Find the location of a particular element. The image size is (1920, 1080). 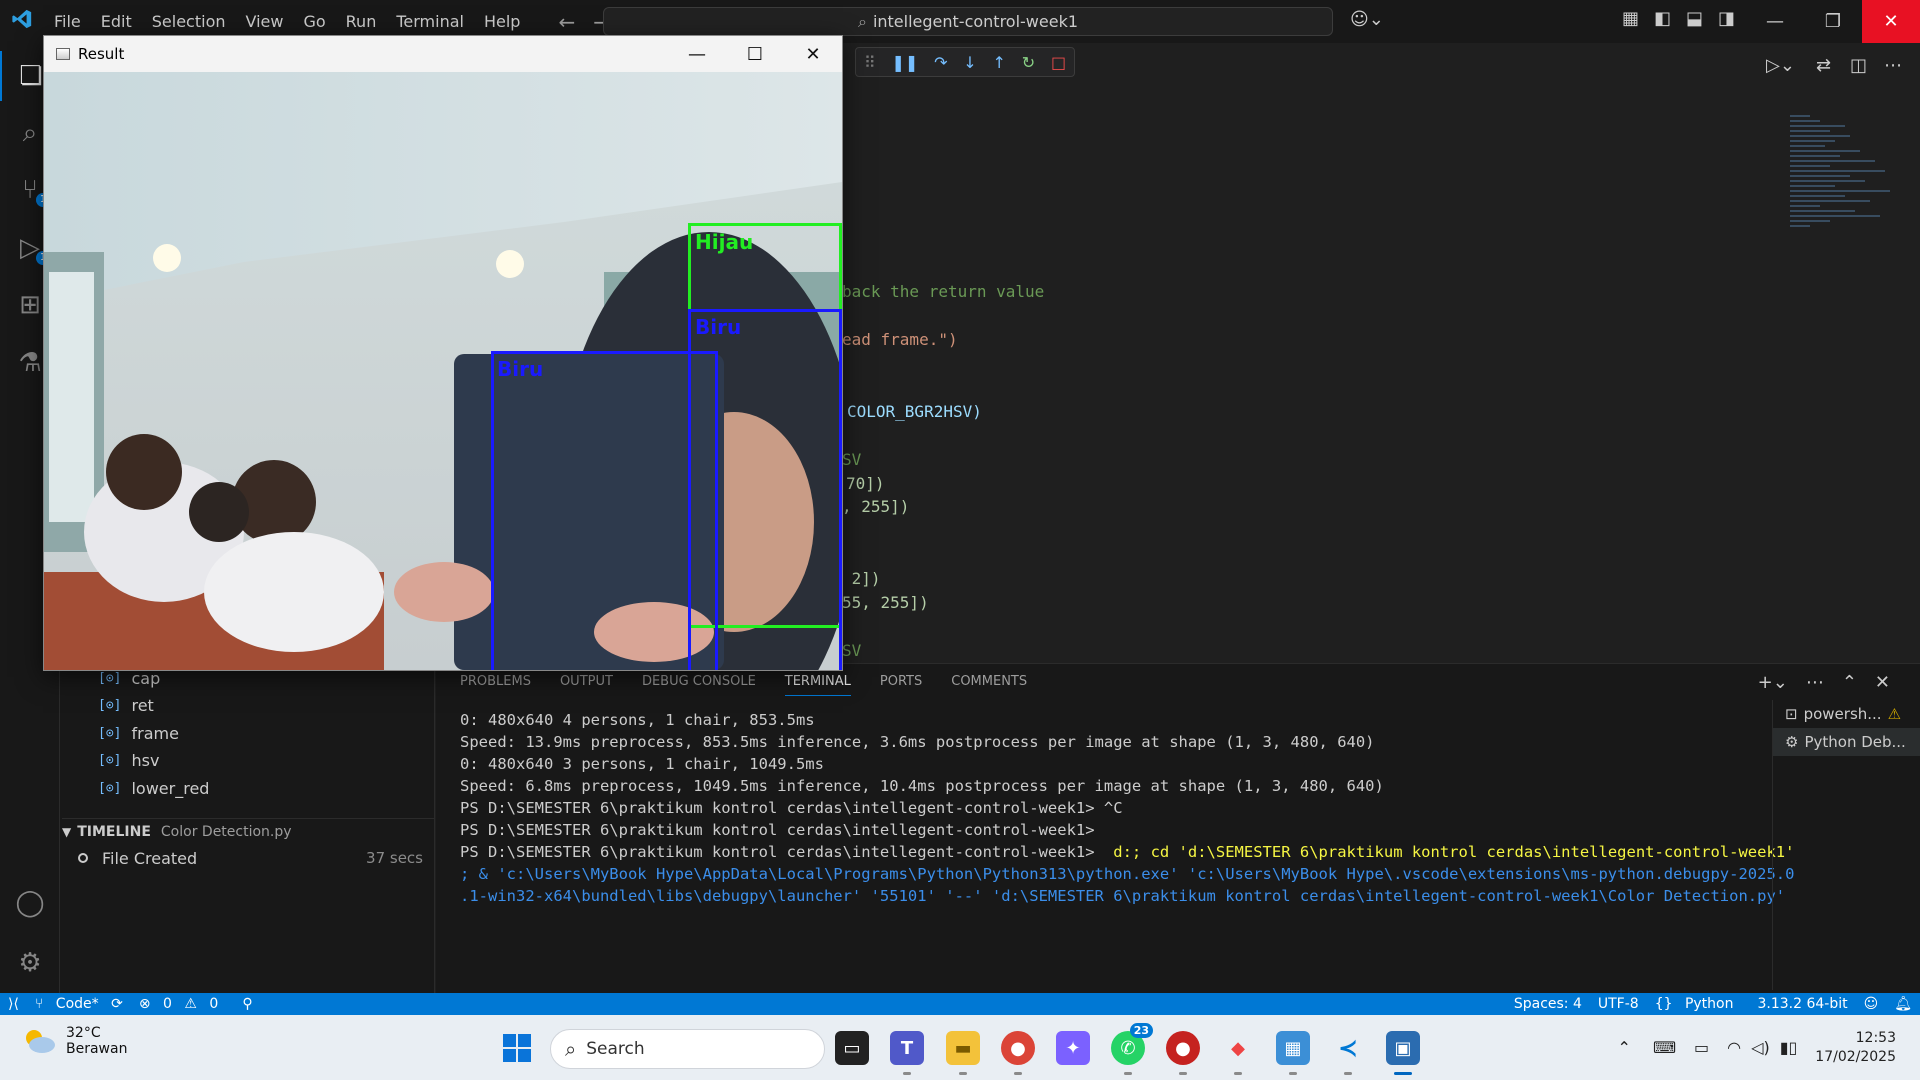

code-numbers: , 255]) is located at coordinates (876, 506).